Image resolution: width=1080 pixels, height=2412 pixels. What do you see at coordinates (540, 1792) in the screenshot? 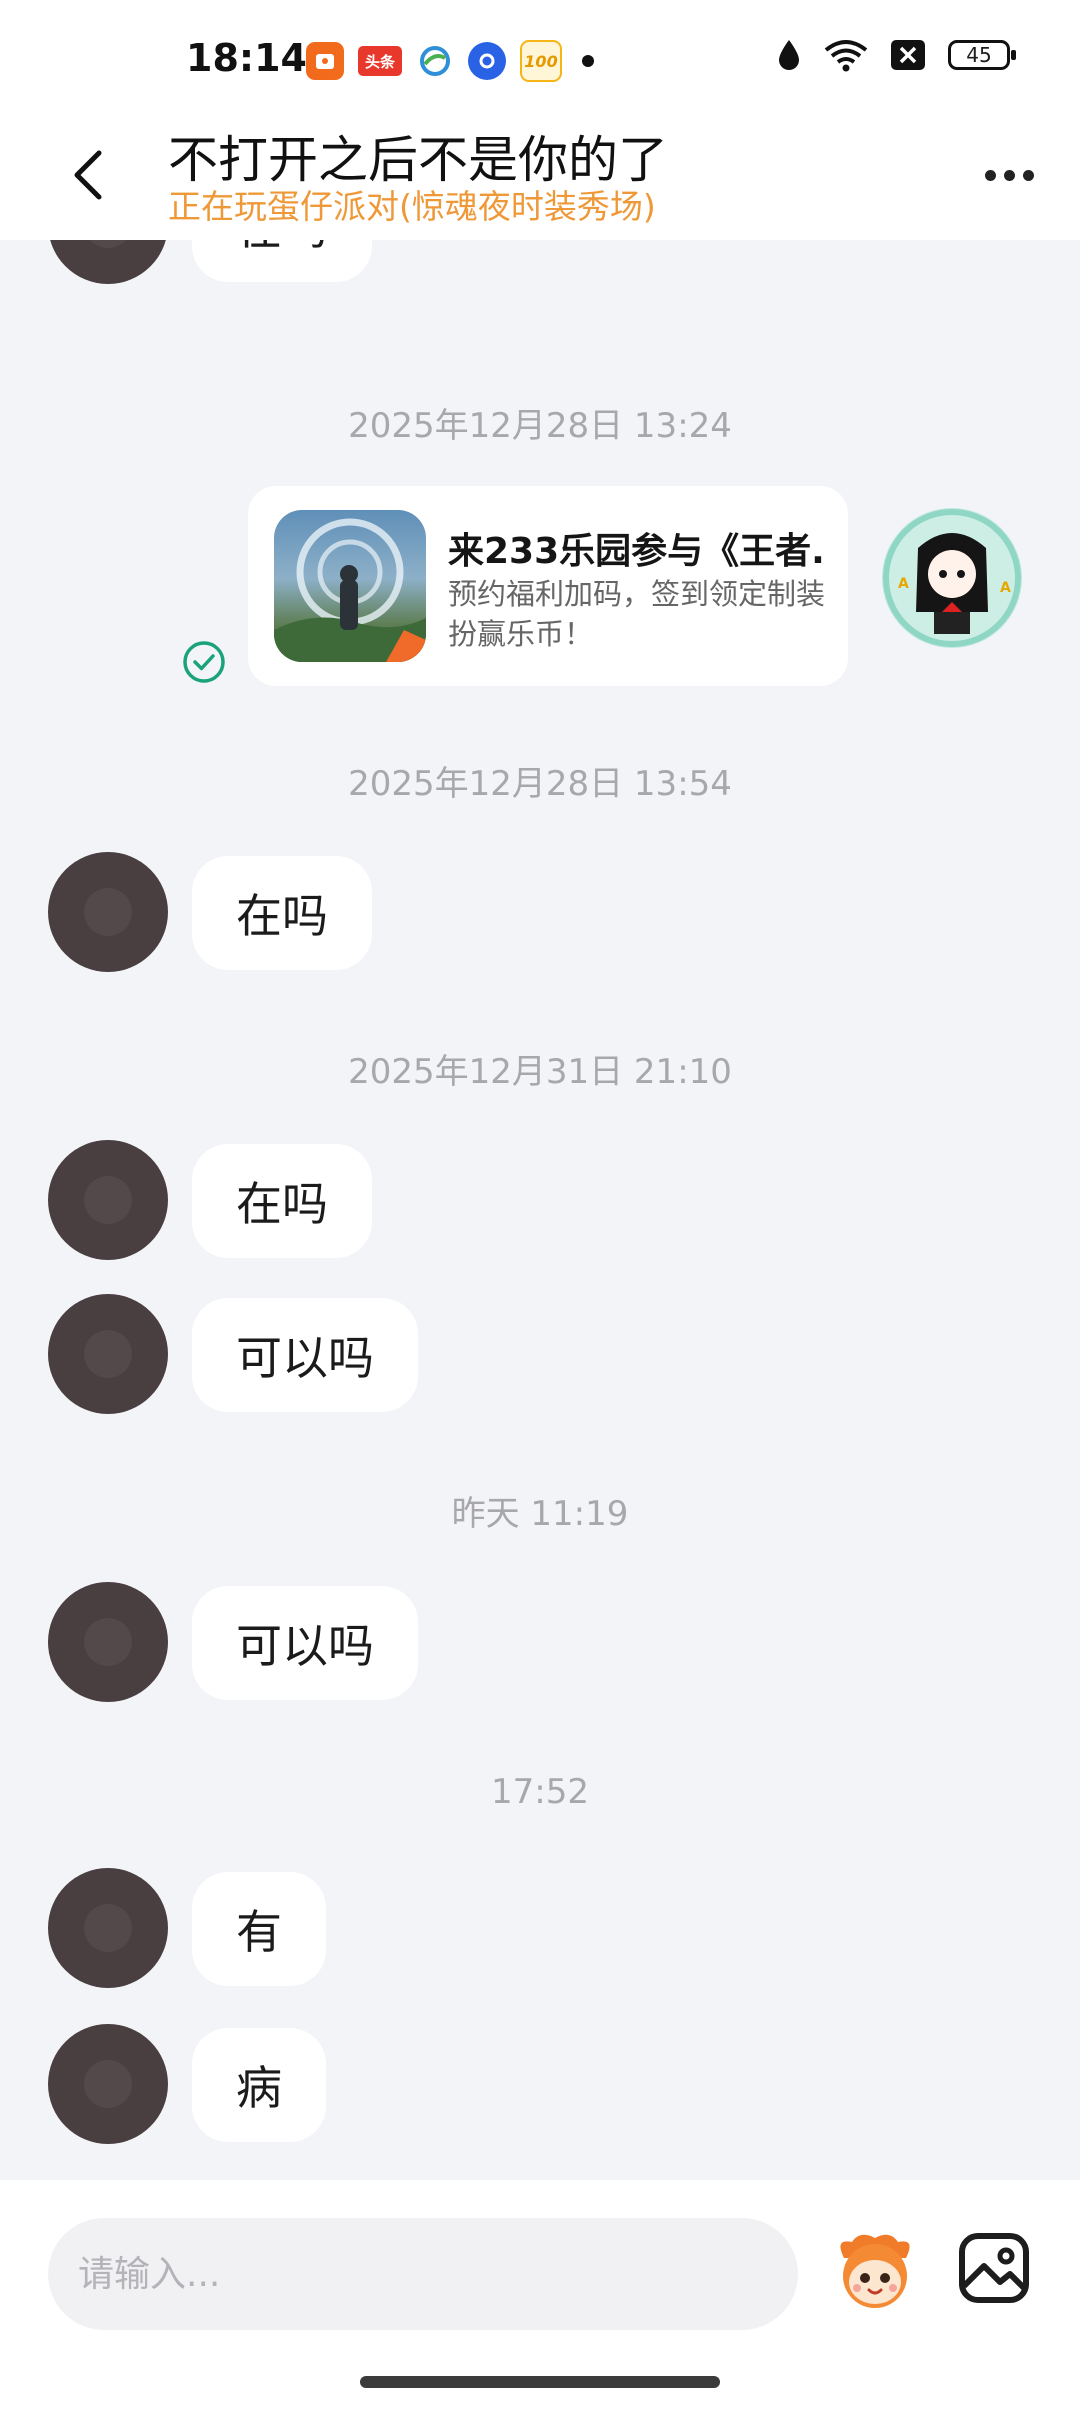
I see `timestamp: 17:52` at bounding box center [540, 1792].